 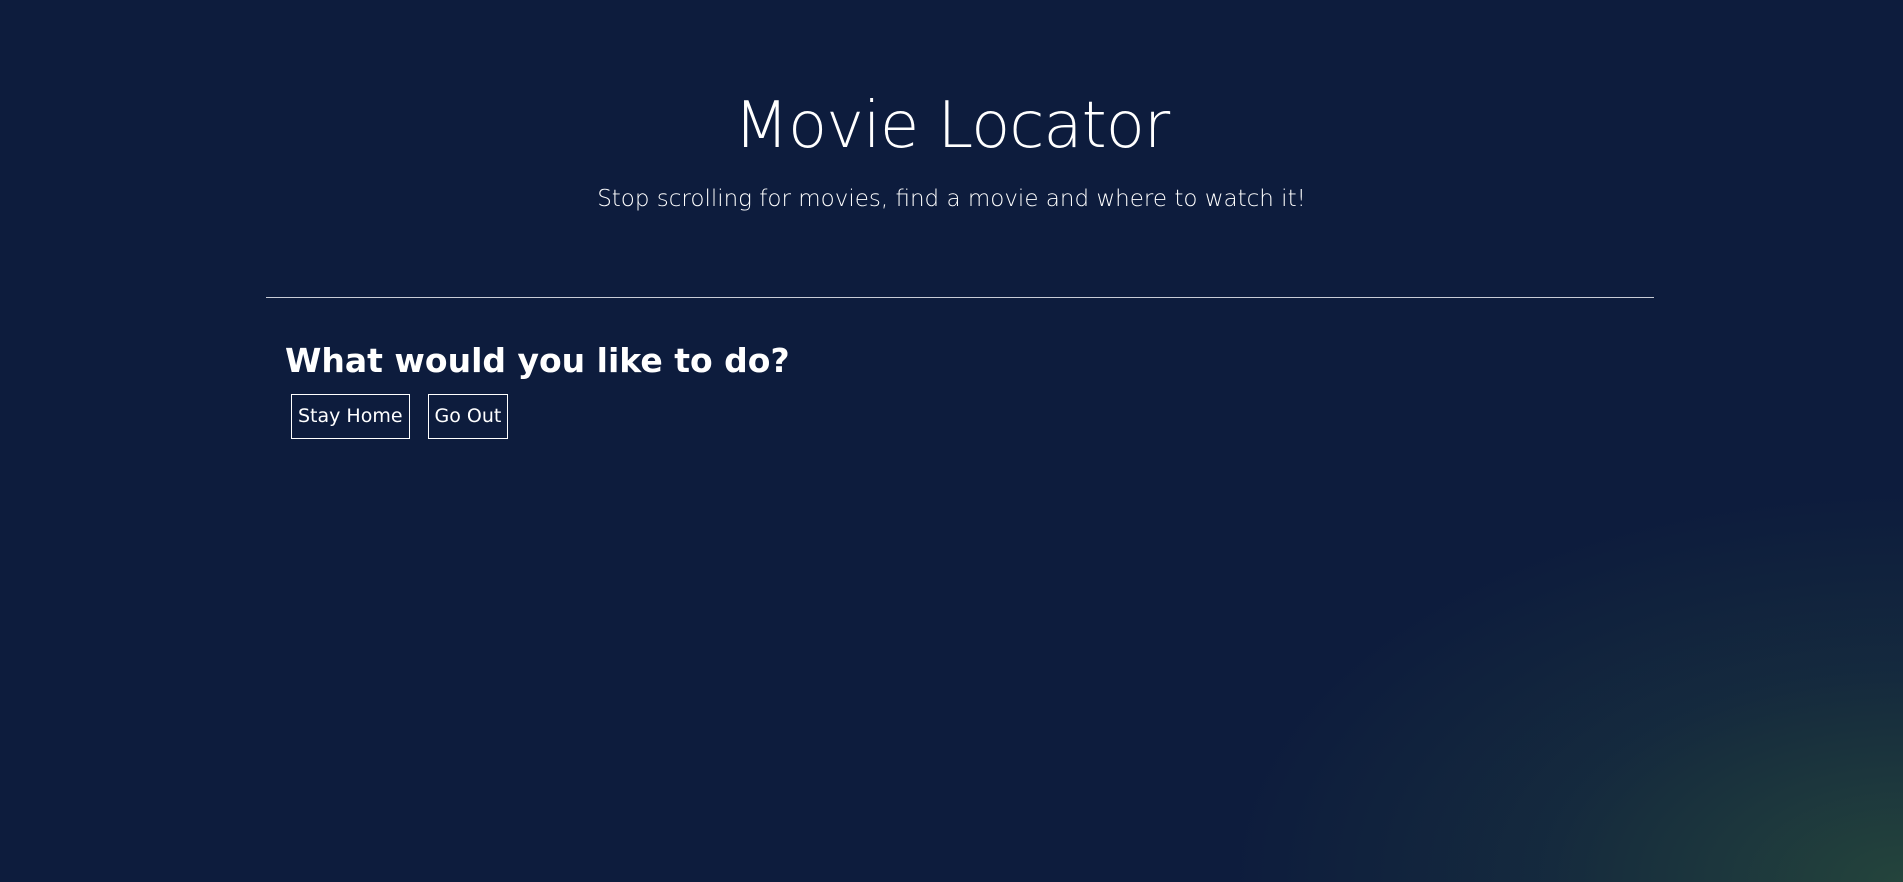 I want to click on choice-button-group: Stay Home Go Out, so click(x=540, y=416).